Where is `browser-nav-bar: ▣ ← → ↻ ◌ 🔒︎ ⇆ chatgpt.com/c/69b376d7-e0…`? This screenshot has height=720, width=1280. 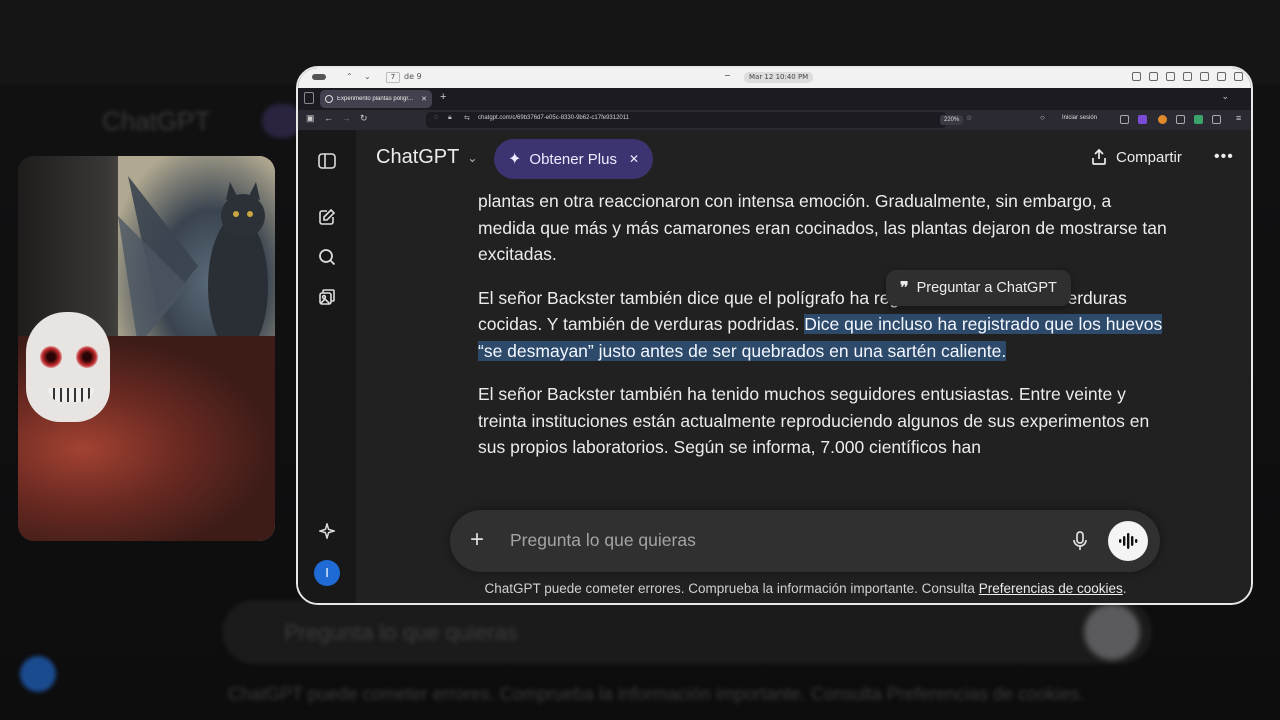
browser-nav-bar: ▣ ← → ↻ ◌ 🔒︎ ⇆ chatgpt.com/c/69b376d7-e0… is located at coordinates (774, 120).